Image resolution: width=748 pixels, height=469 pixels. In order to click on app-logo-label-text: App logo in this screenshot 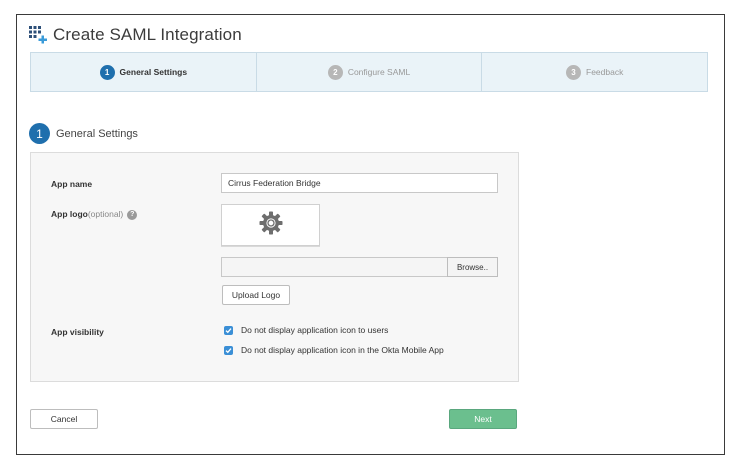, I will do `click(69, 214)`.